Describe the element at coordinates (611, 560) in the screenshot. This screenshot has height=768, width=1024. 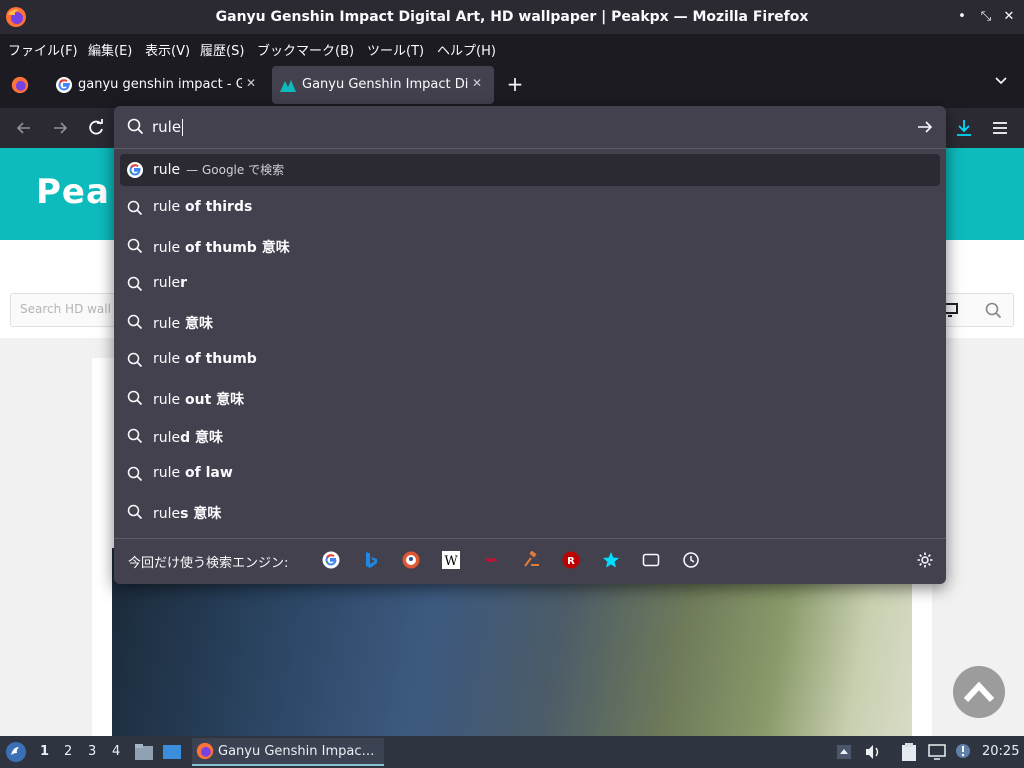
I see `bookmarks-star-icon` at that location.